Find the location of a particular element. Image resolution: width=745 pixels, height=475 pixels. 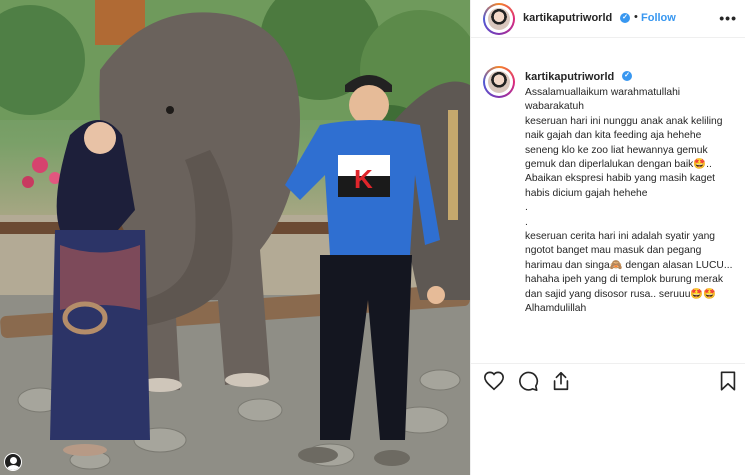

author-username: kartikaputriworld is located at coordinates (567, 18).